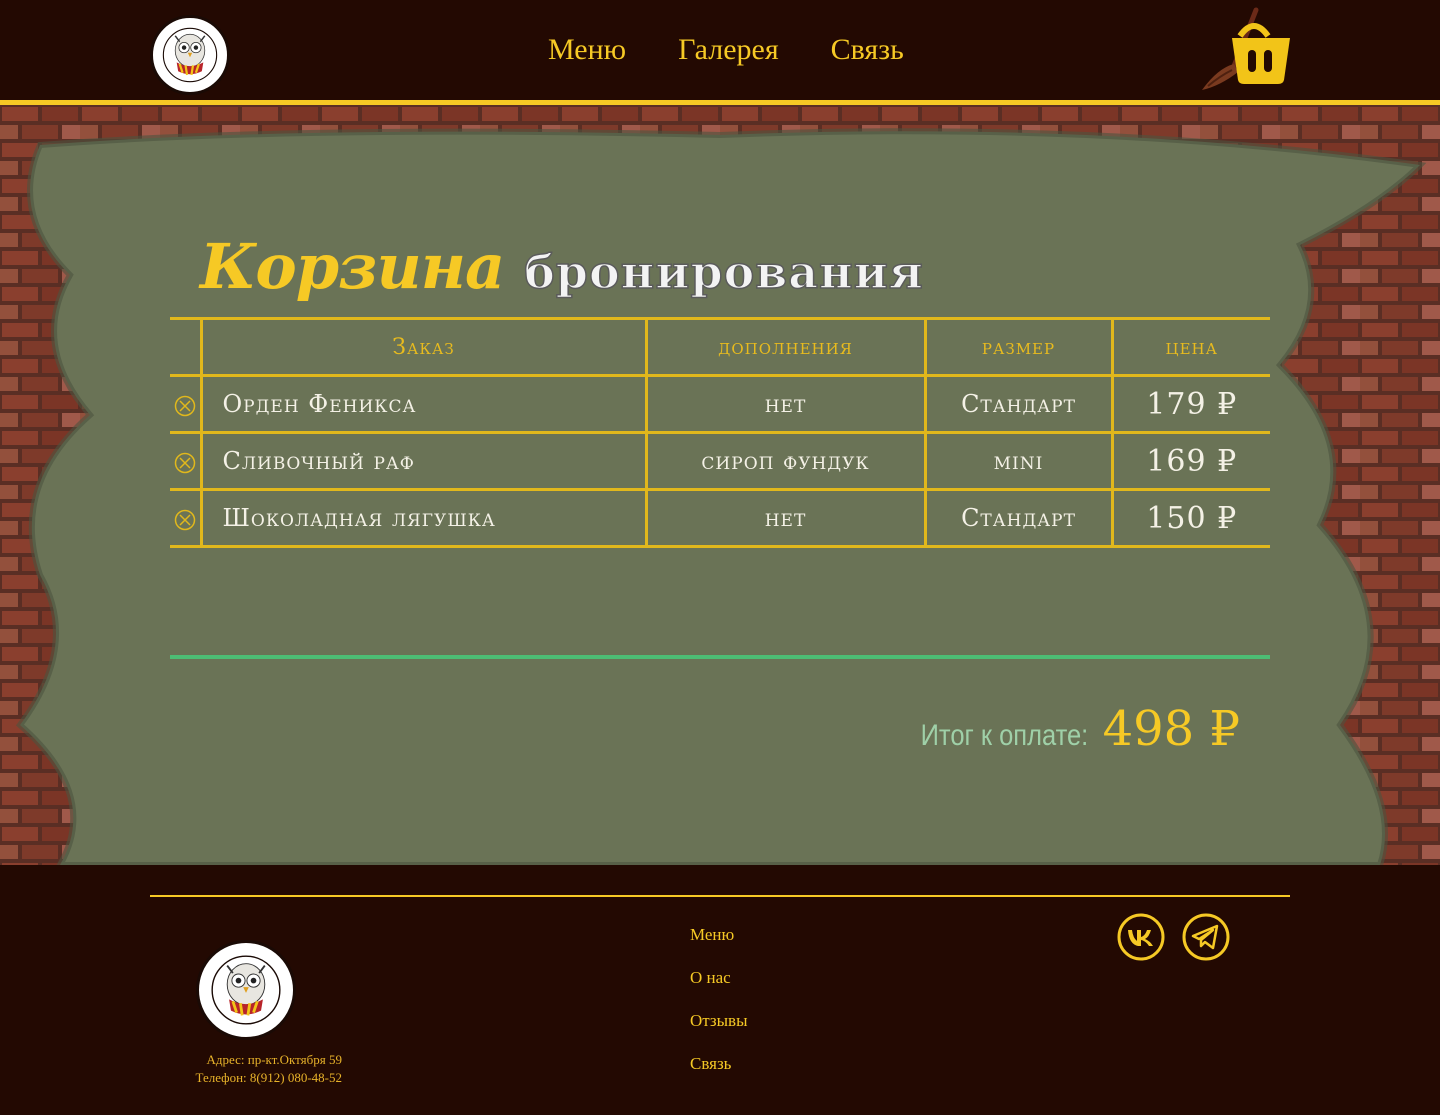 This screenshot has width=1440, height=1115. I want to click on phone: Телефон: 8(912) 080-48-52, so click(268, 1077).